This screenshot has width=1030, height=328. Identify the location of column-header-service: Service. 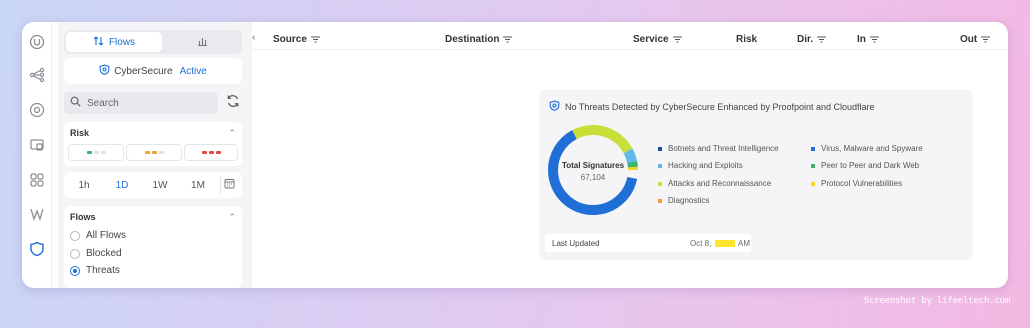
(657, 39).